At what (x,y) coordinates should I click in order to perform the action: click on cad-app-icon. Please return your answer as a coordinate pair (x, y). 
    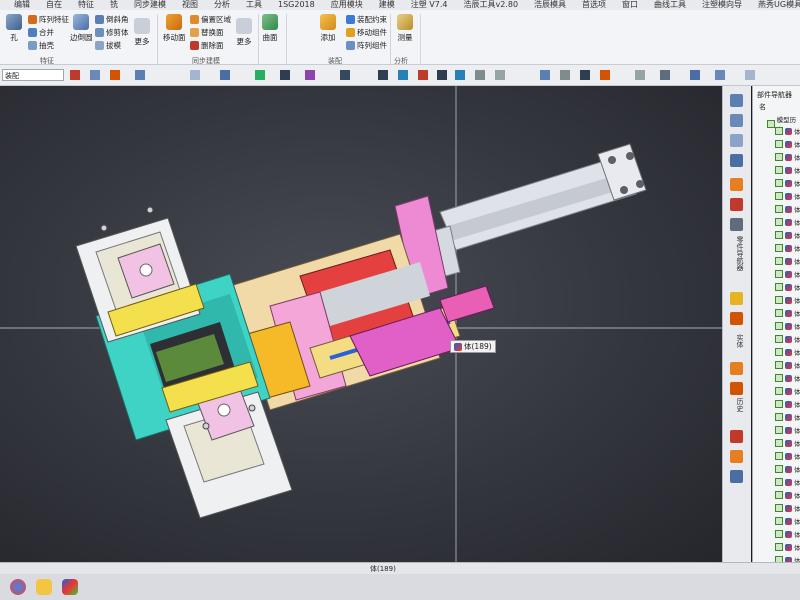
    Looking at the image, I should click on (70, 587).